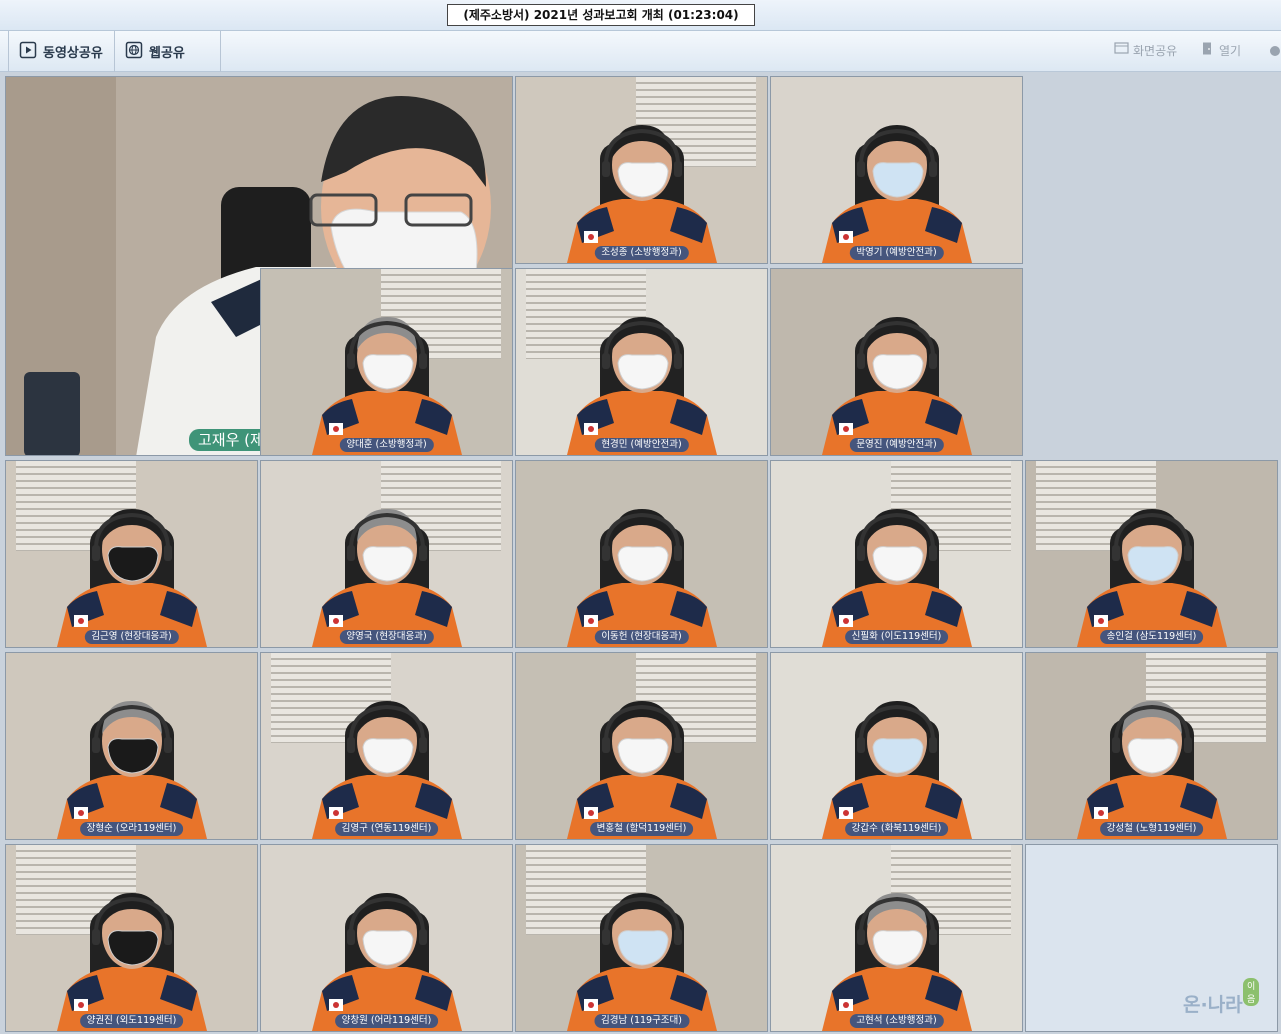 This screenshot has height=1034, width=1281. Describe the element at coordinates (1151, 938) in the screenshot. I see `empty-video-tile-2: 온·나라 이음` at that location.